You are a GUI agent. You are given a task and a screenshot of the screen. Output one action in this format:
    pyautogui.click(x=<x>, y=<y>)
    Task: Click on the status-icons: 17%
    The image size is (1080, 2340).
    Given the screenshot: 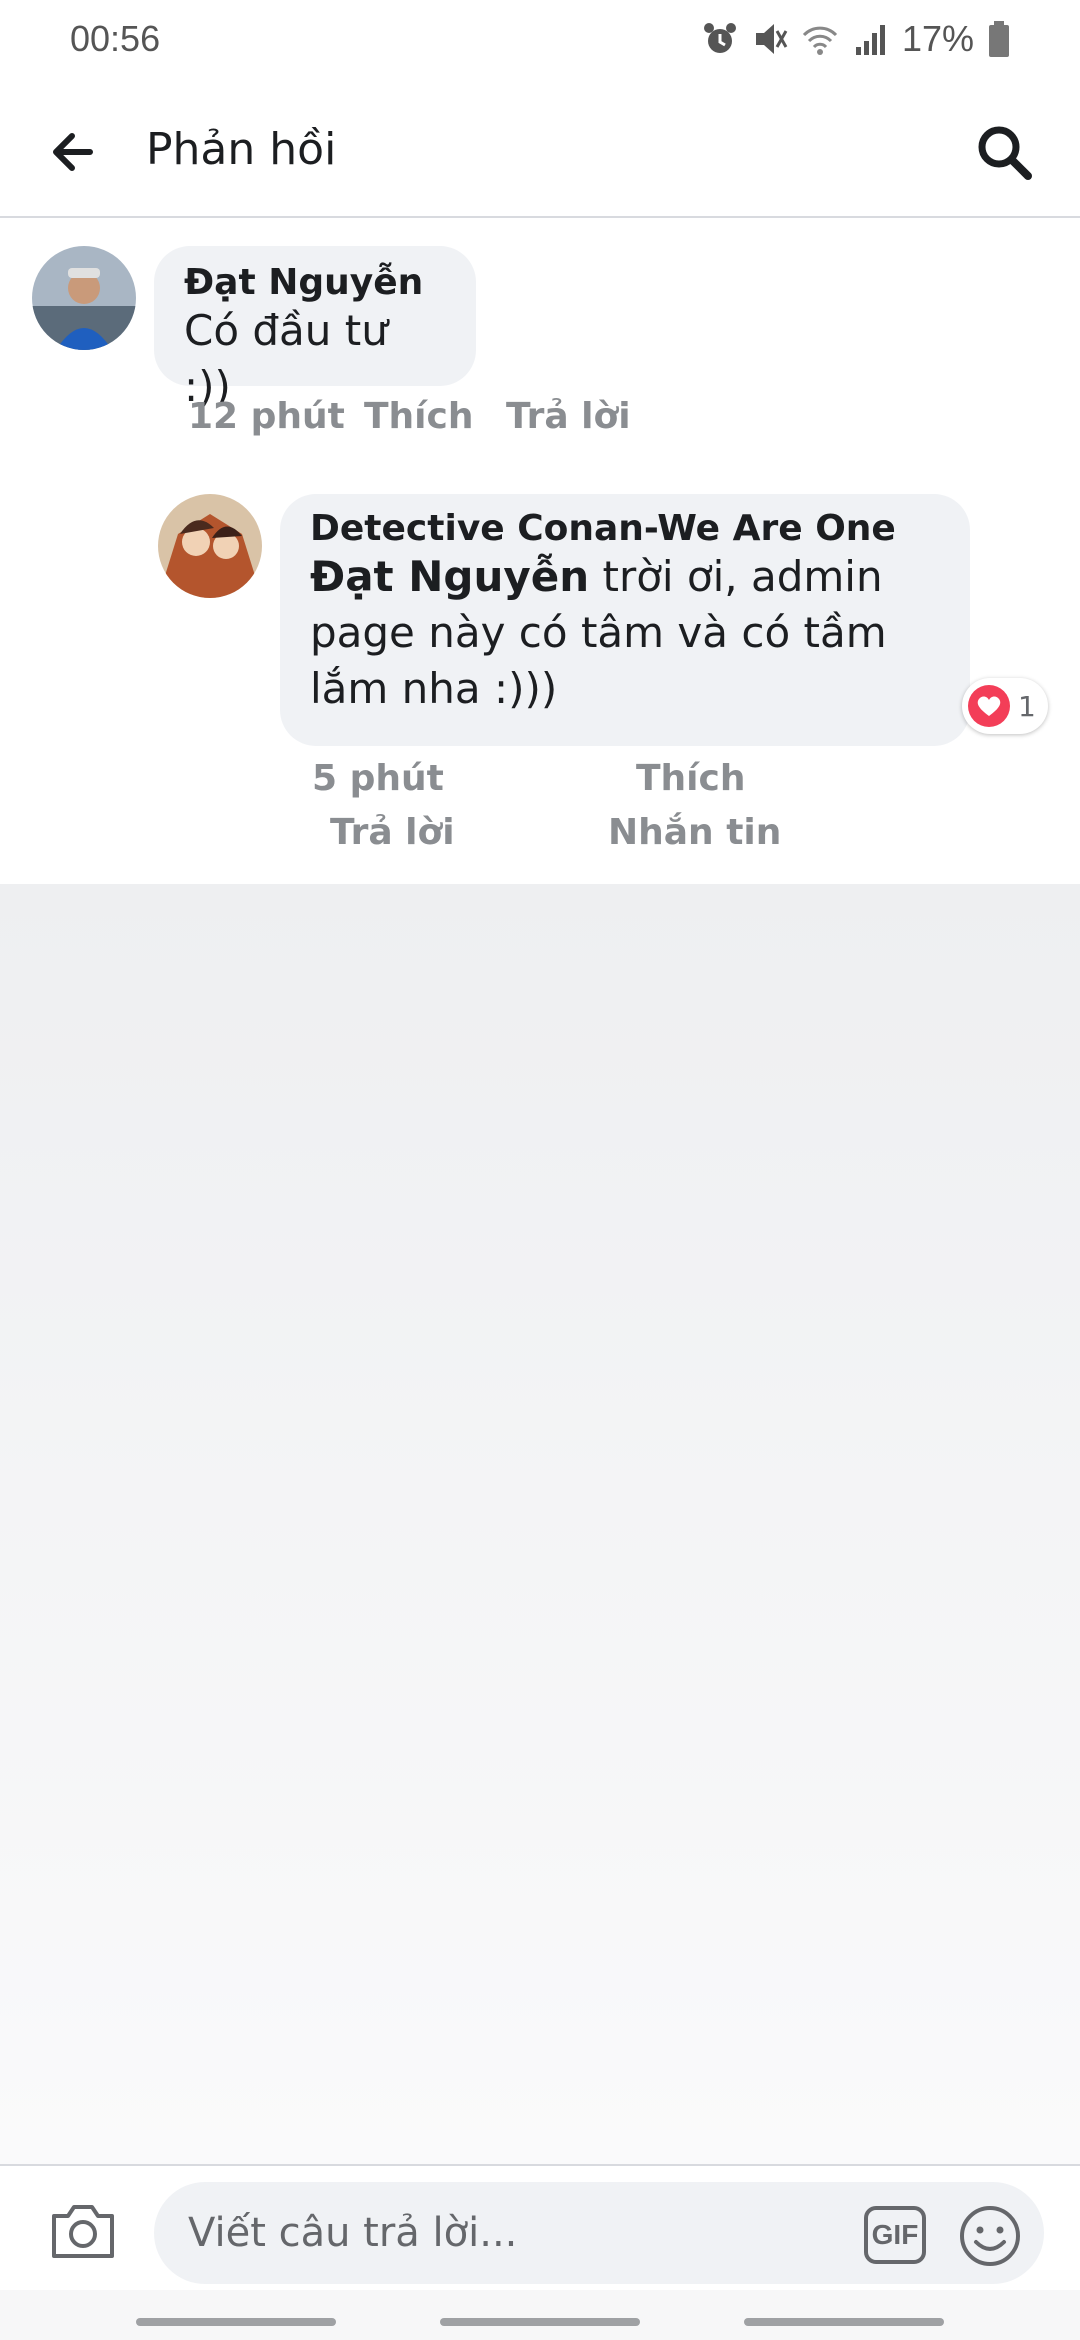 What is the action you would take?
    pyautogui.click(x=856, y=39)
    